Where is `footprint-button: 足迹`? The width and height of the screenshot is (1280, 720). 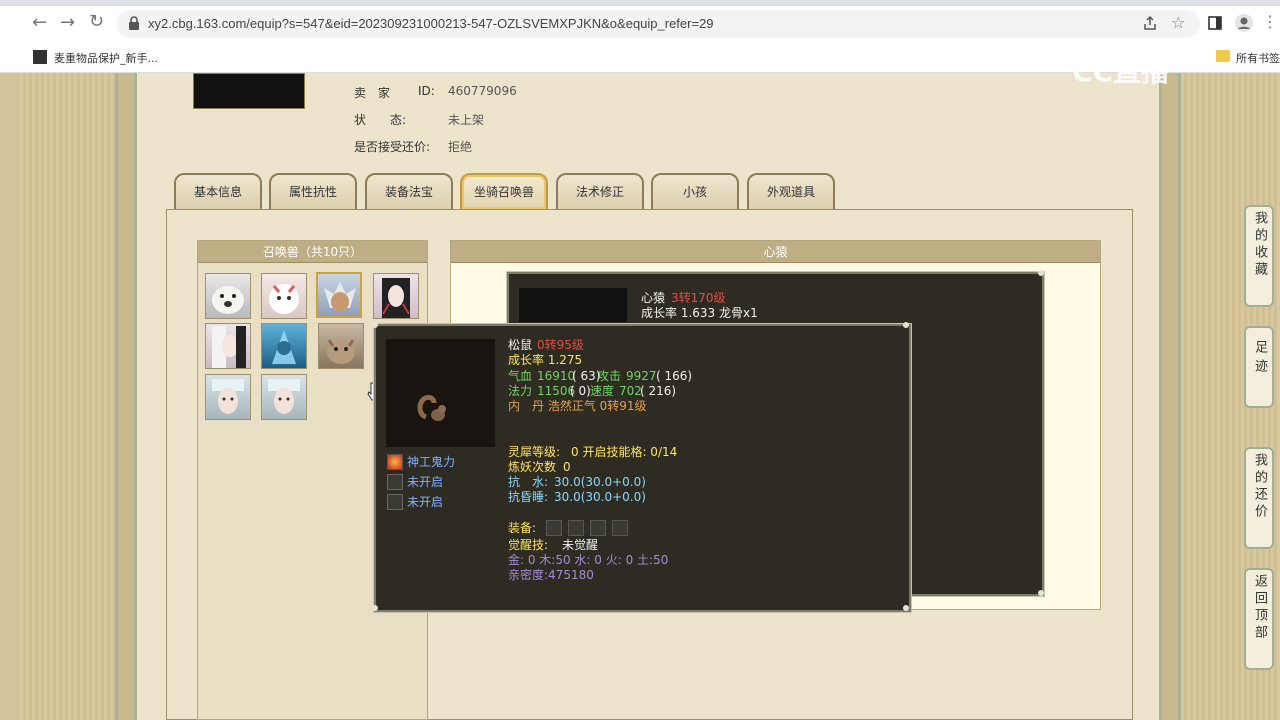
footprint-button: 足迹 is located at coordinates (1259, 367).